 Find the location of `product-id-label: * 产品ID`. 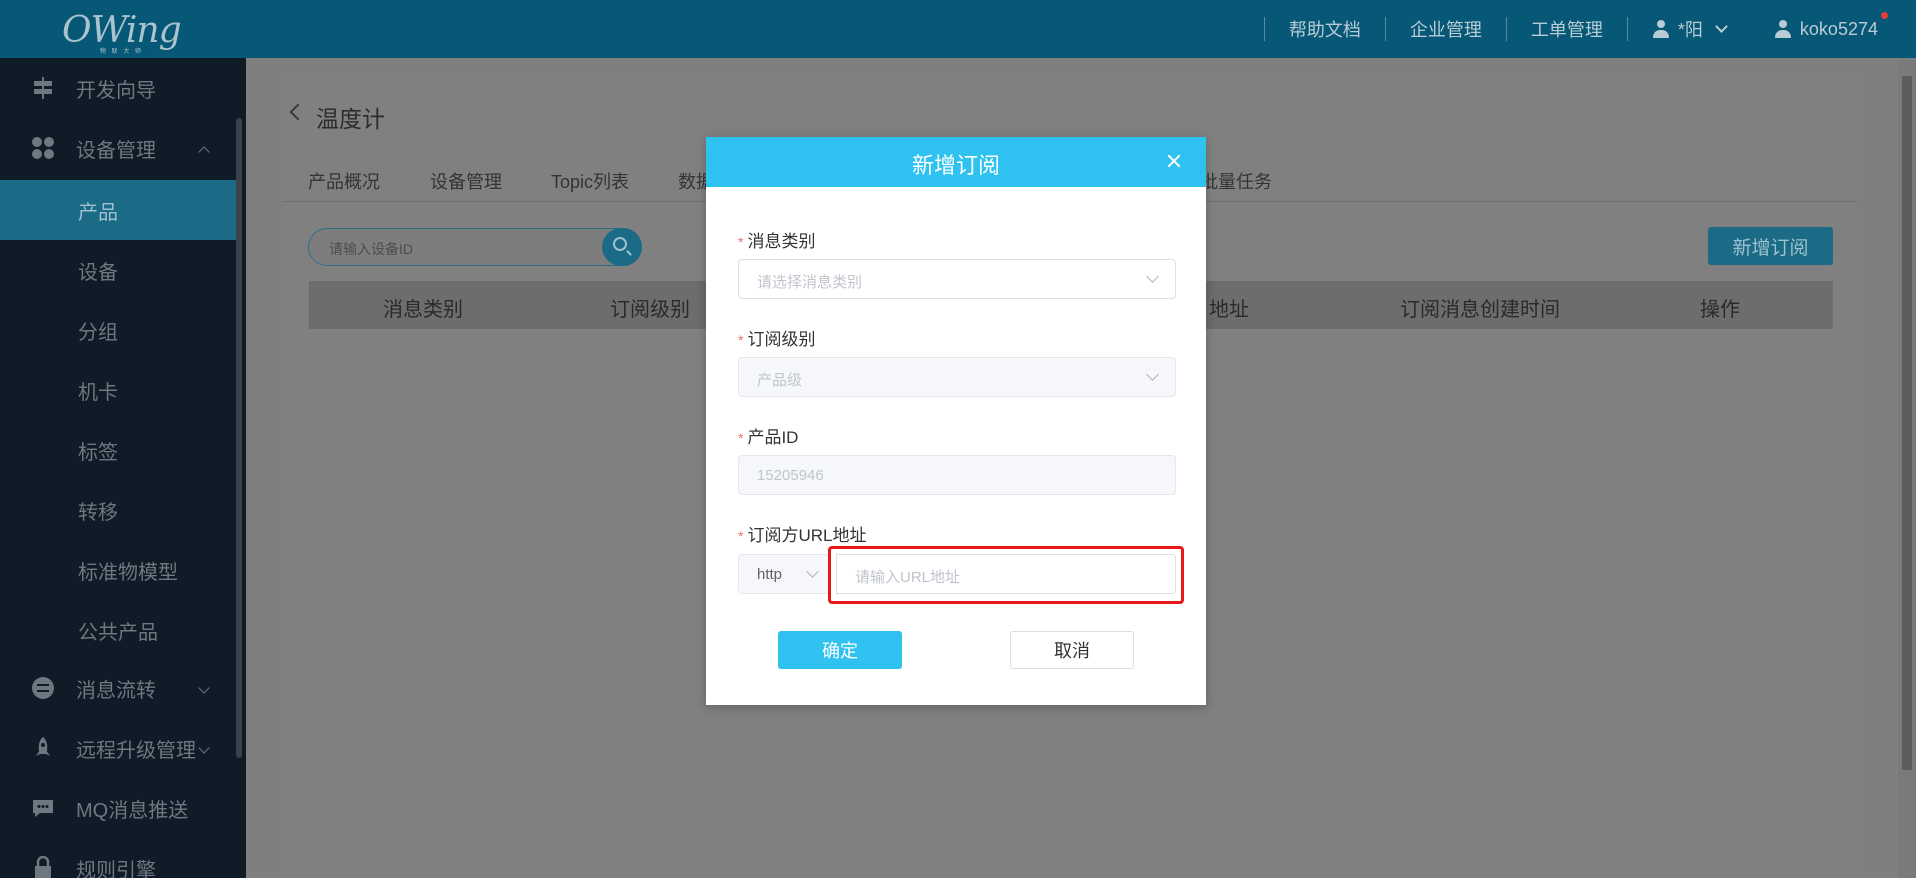

product-id-label: * 产品ID is located at coordinates (768, 435).